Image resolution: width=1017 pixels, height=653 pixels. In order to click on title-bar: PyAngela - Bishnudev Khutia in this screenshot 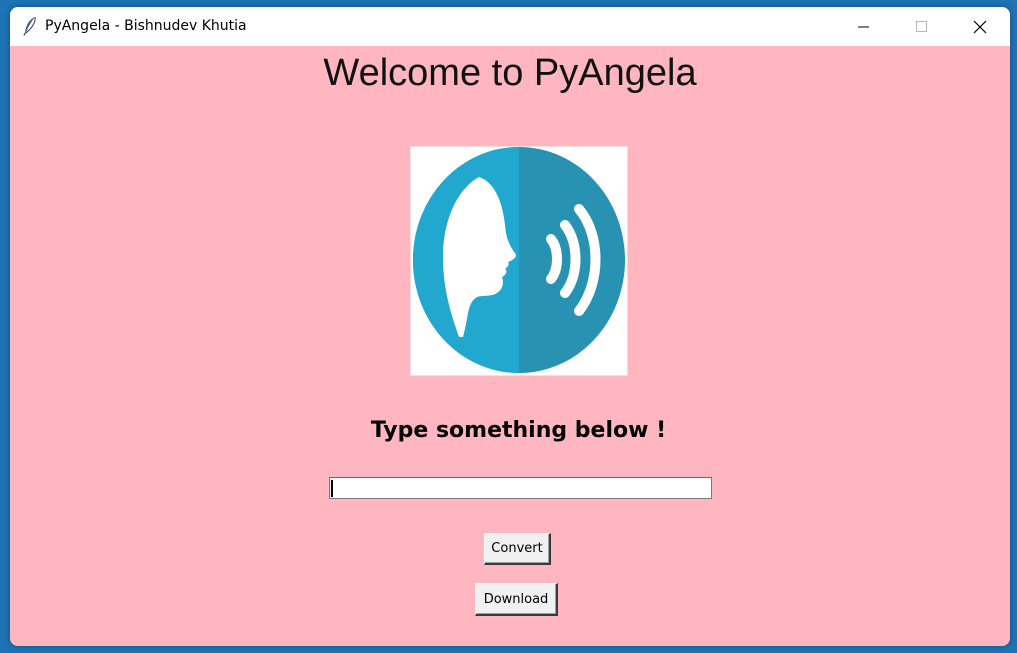, I will do `click(510, 26)`.